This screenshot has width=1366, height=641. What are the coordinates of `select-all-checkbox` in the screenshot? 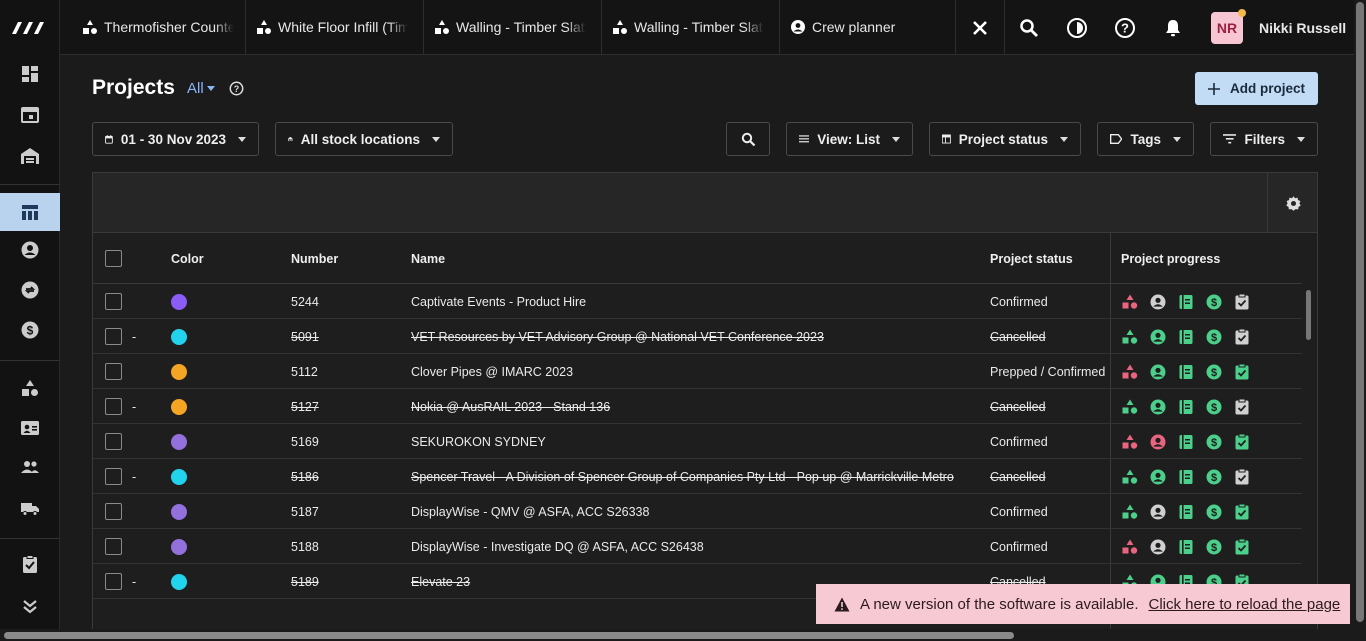 It's located at (113, 258).